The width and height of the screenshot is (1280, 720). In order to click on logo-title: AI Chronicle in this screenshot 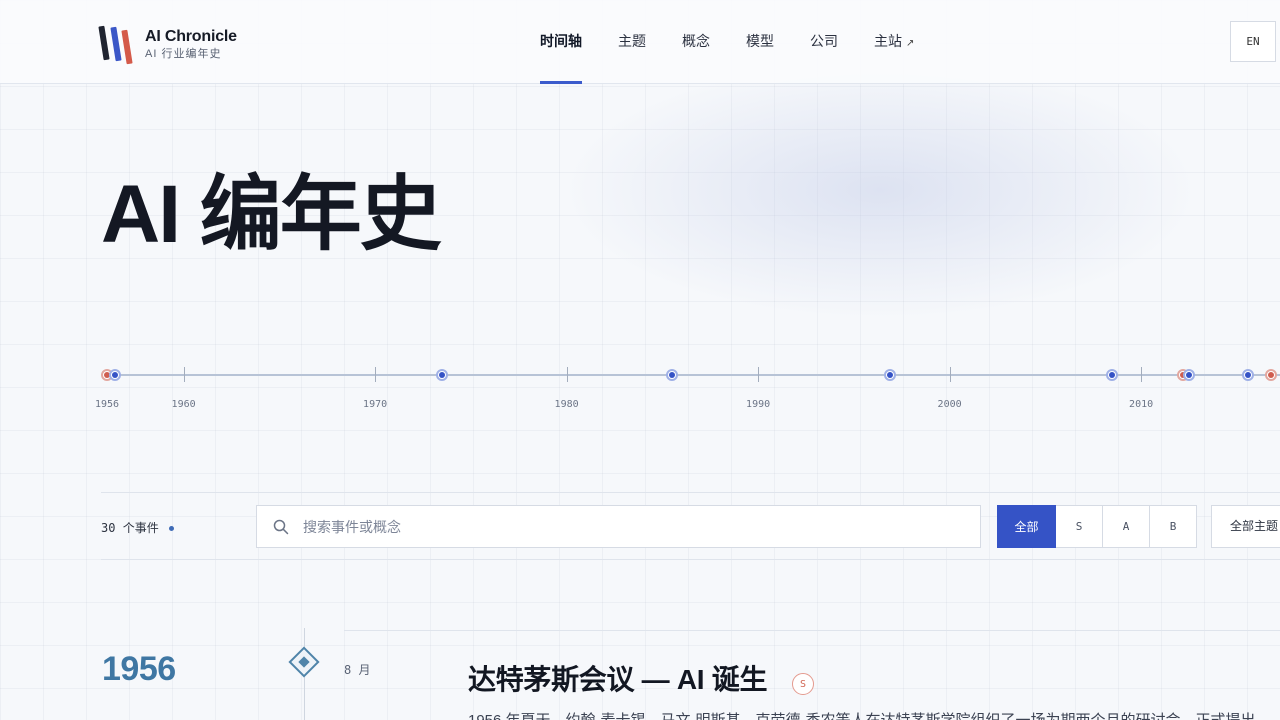, I will do `click(191, 36)`.